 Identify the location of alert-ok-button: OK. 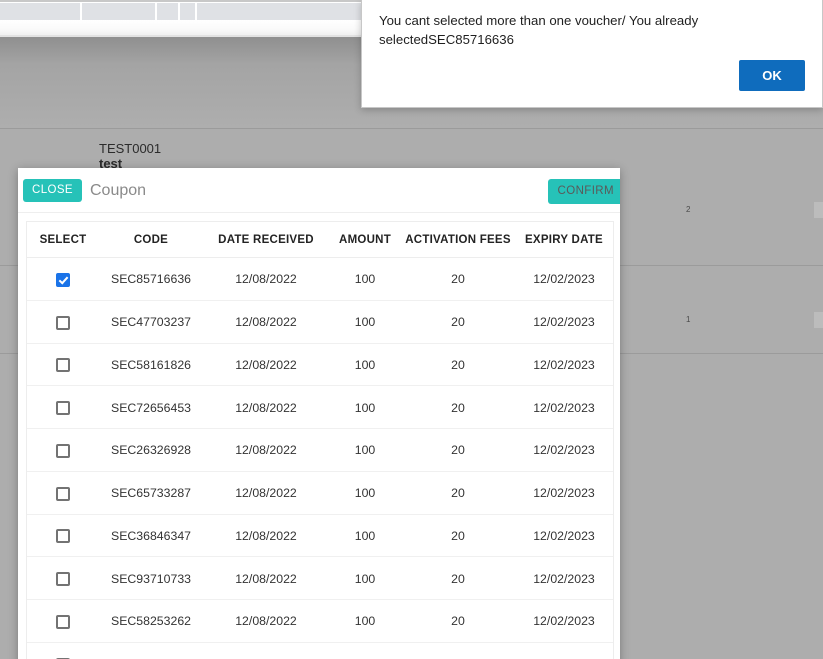
(772, 75).